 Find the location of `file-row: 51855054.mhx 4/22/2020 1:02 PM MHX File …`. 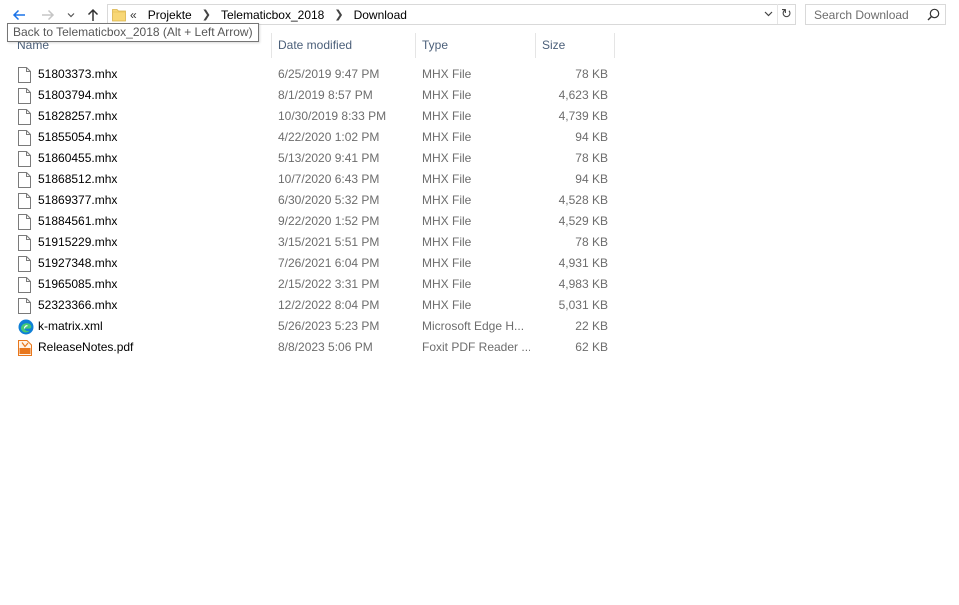

file-row: 51855054.mhx 4/22/2020 1:02 PM MHX File … is located at coordinates (307, 137).